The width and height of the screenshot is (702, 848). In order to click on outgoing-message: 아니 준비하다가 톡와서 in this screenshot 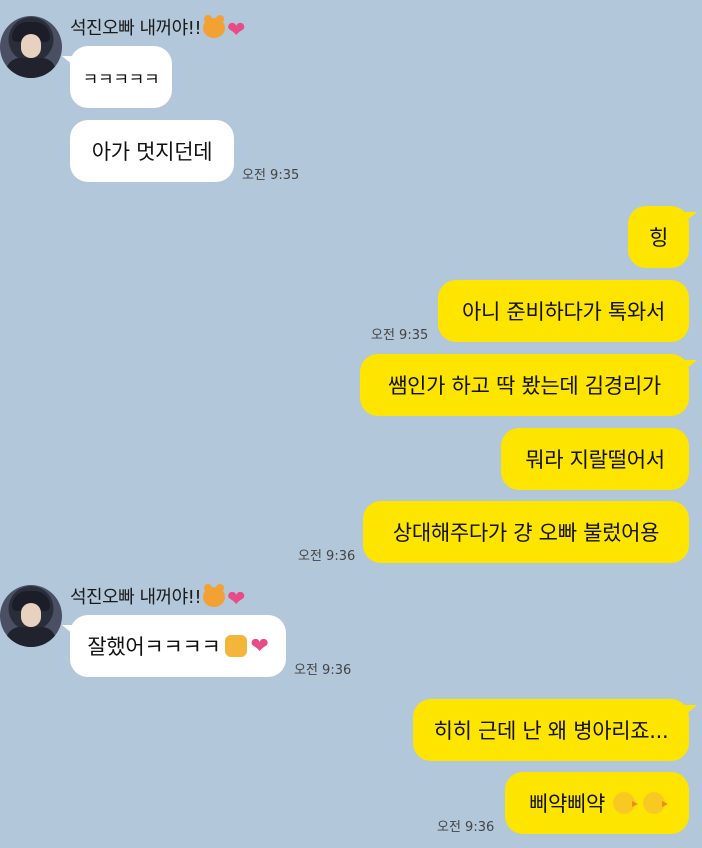, I will do `click(563, 311)`.